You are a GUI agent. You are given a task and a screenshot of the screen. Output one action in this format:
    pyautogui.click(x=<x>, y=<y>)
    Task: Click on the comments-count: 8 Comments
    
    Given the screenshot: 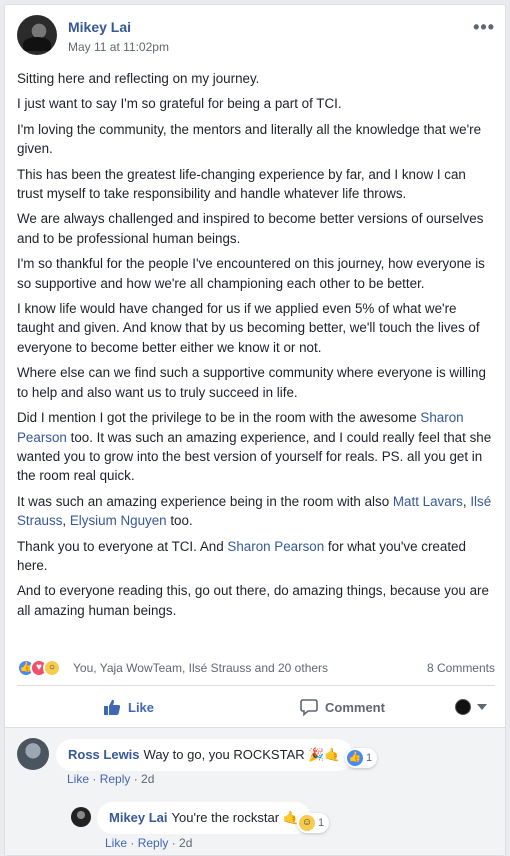 What is the action you would take?
    pyautogui.click(x=461, y=668)
    